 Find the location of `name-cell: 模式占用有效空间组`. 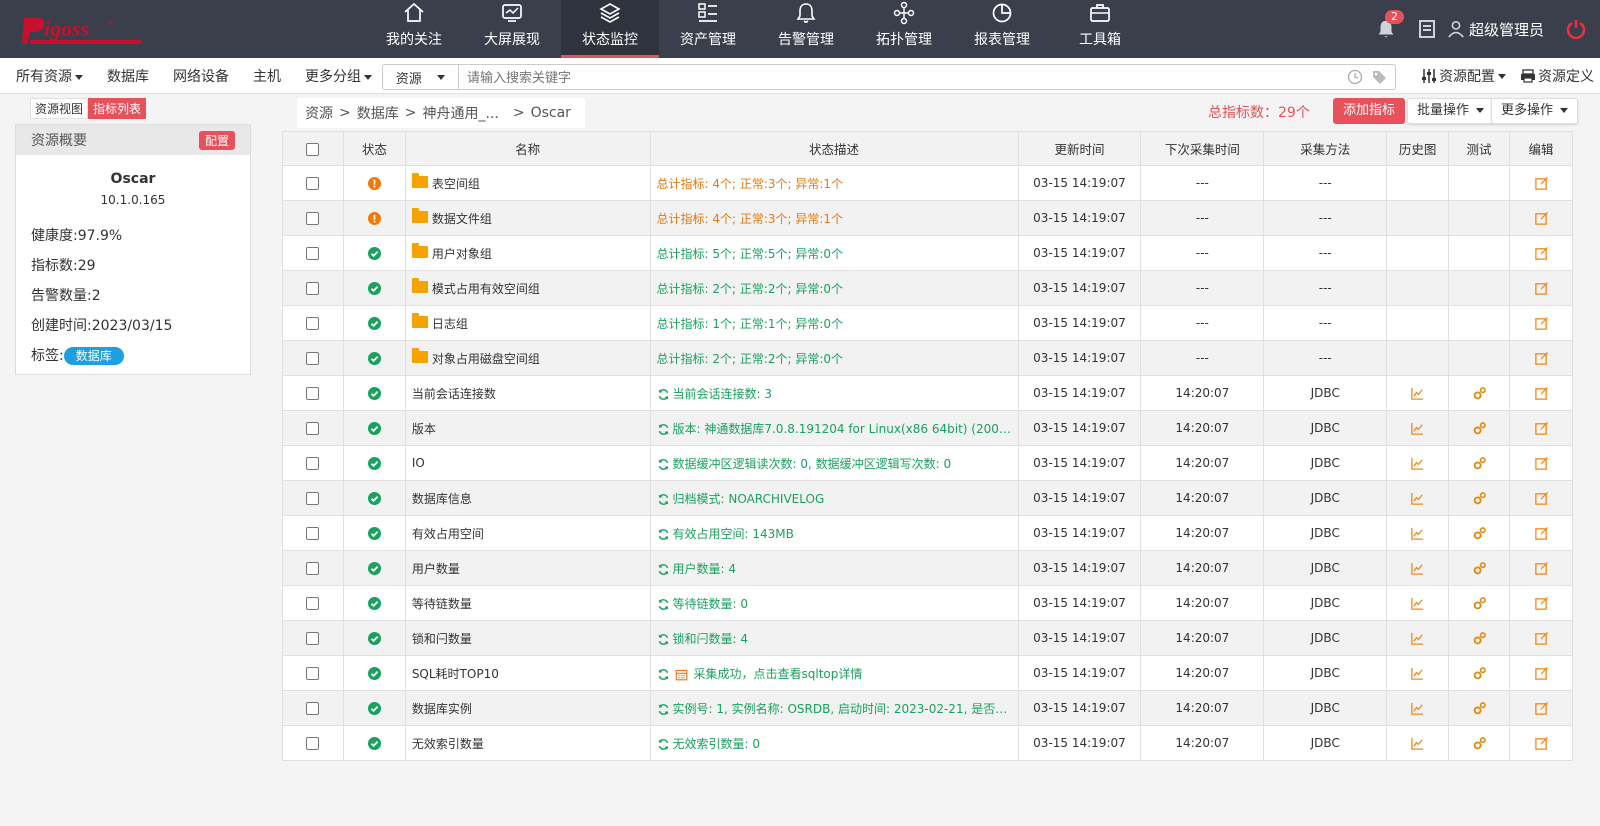

name-cell: 模式占用有效空间组 is located at coordinates (527, 288).